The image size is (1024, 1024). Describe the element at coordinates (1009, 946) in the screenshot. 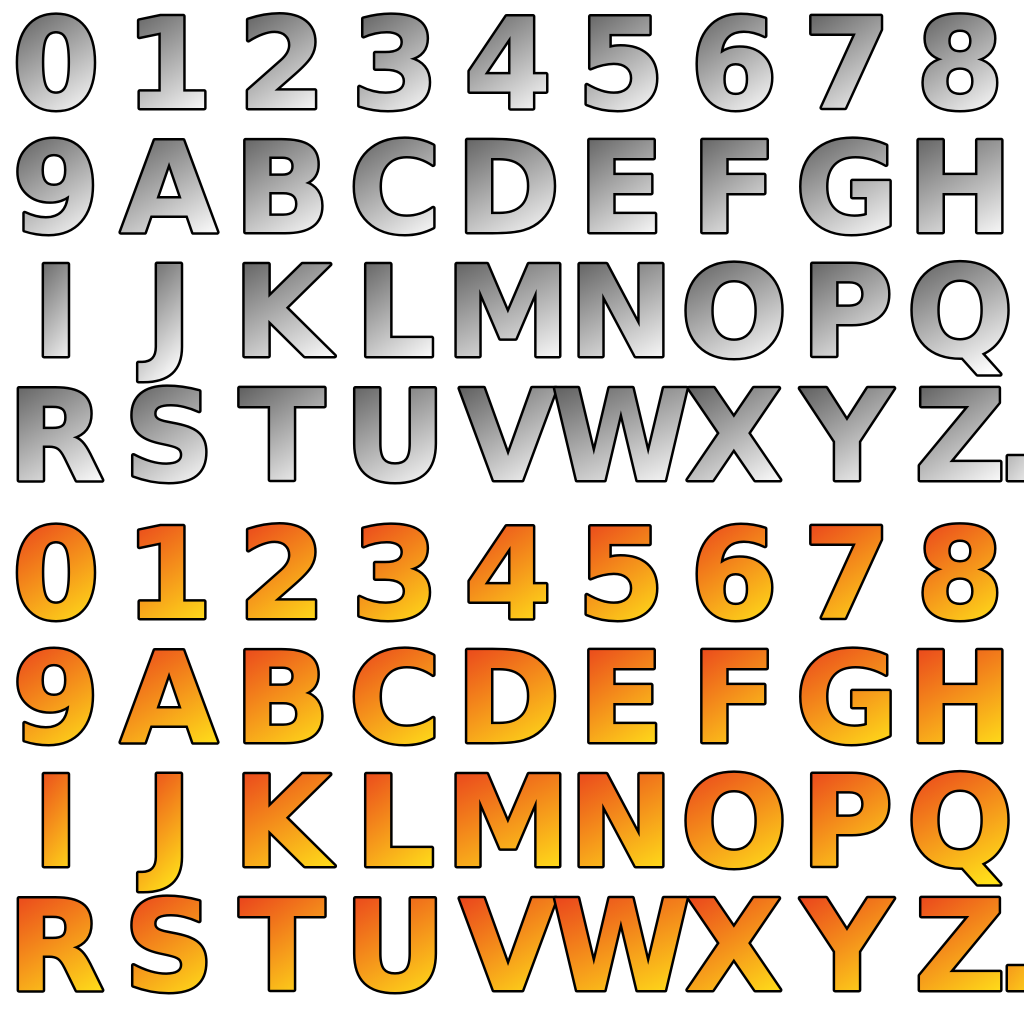

I see `glyph-fire-period: .` at that location.